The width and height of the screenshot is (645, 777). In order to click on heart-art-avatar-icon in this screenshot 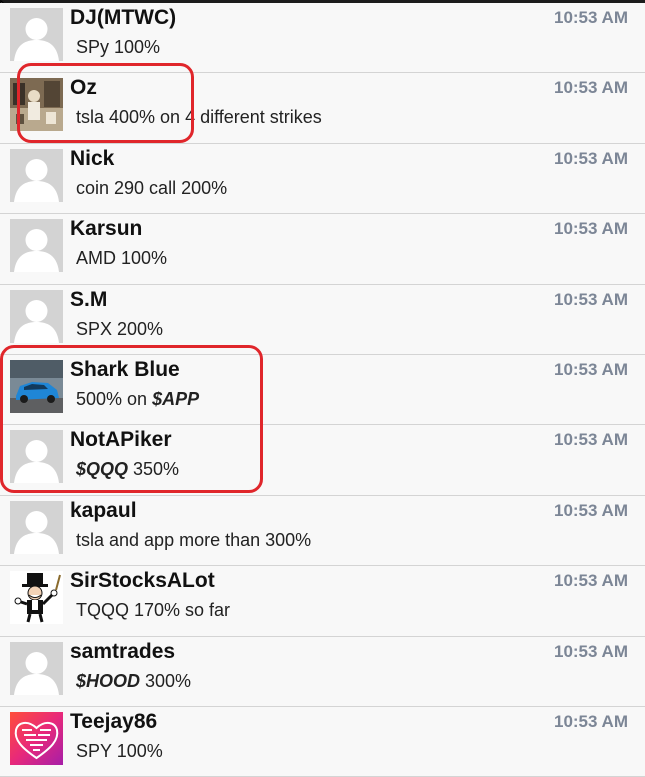, I will do `click(36, 738)`.